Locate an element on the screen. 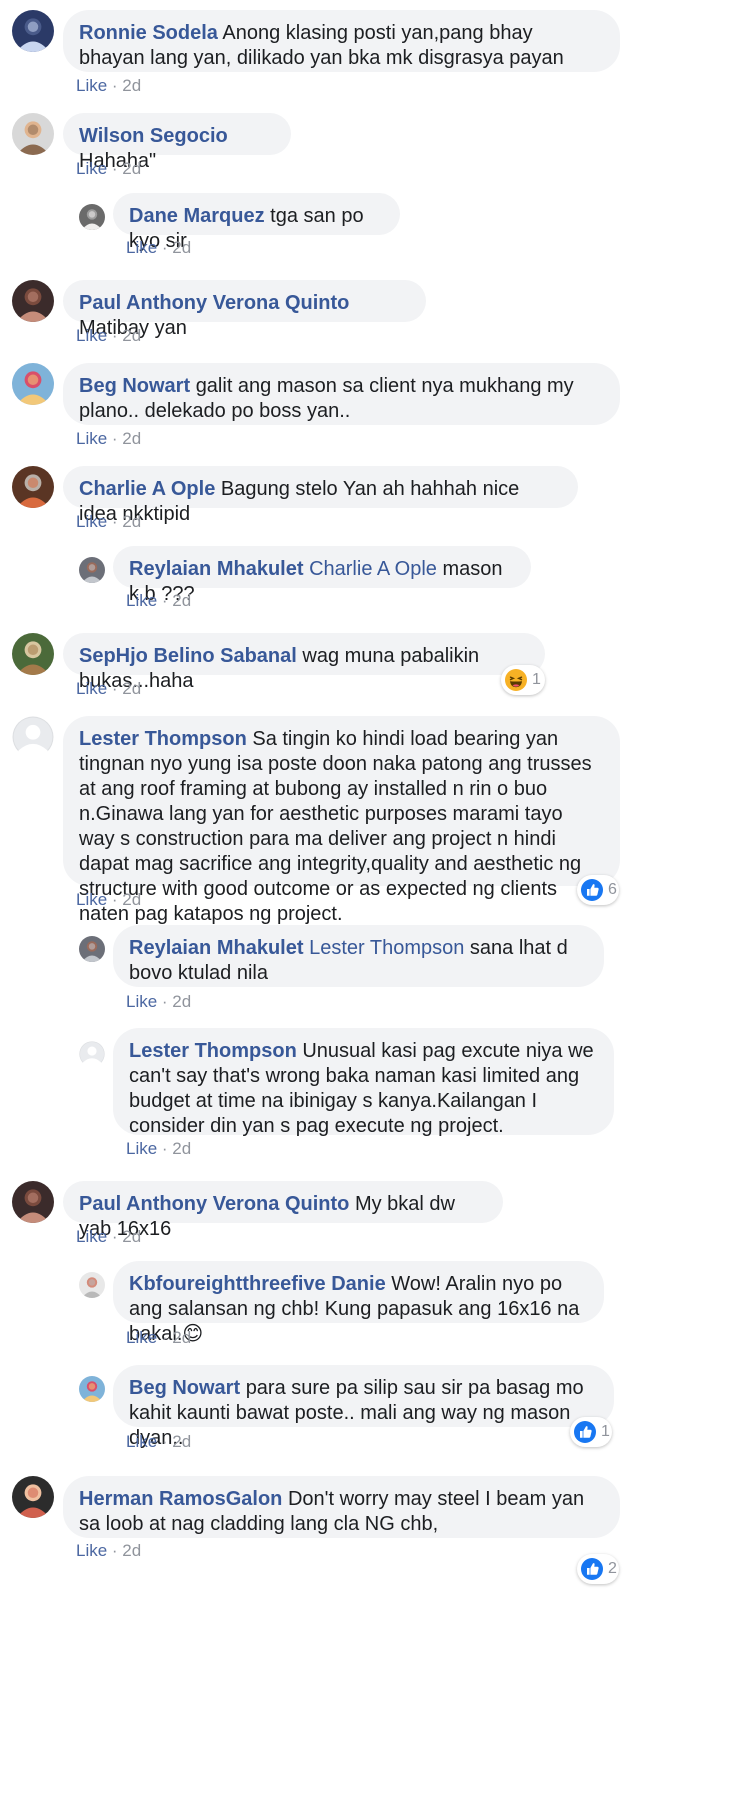 Image resolution: width=750 pixels, height=1812 pixels. reaction-count: 6 is located at coordinates (612, 889).